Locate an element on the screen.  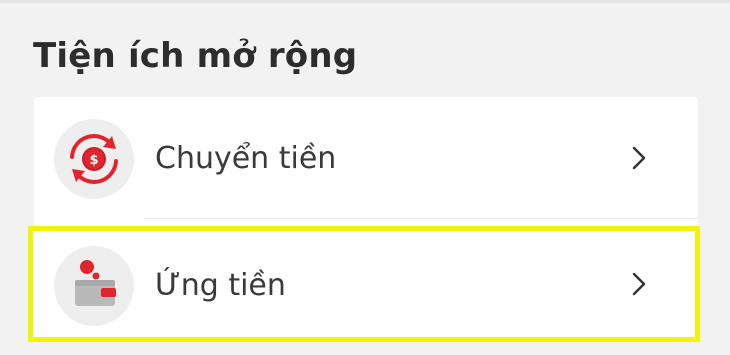
row-divider is located at coordinates (421, 218).